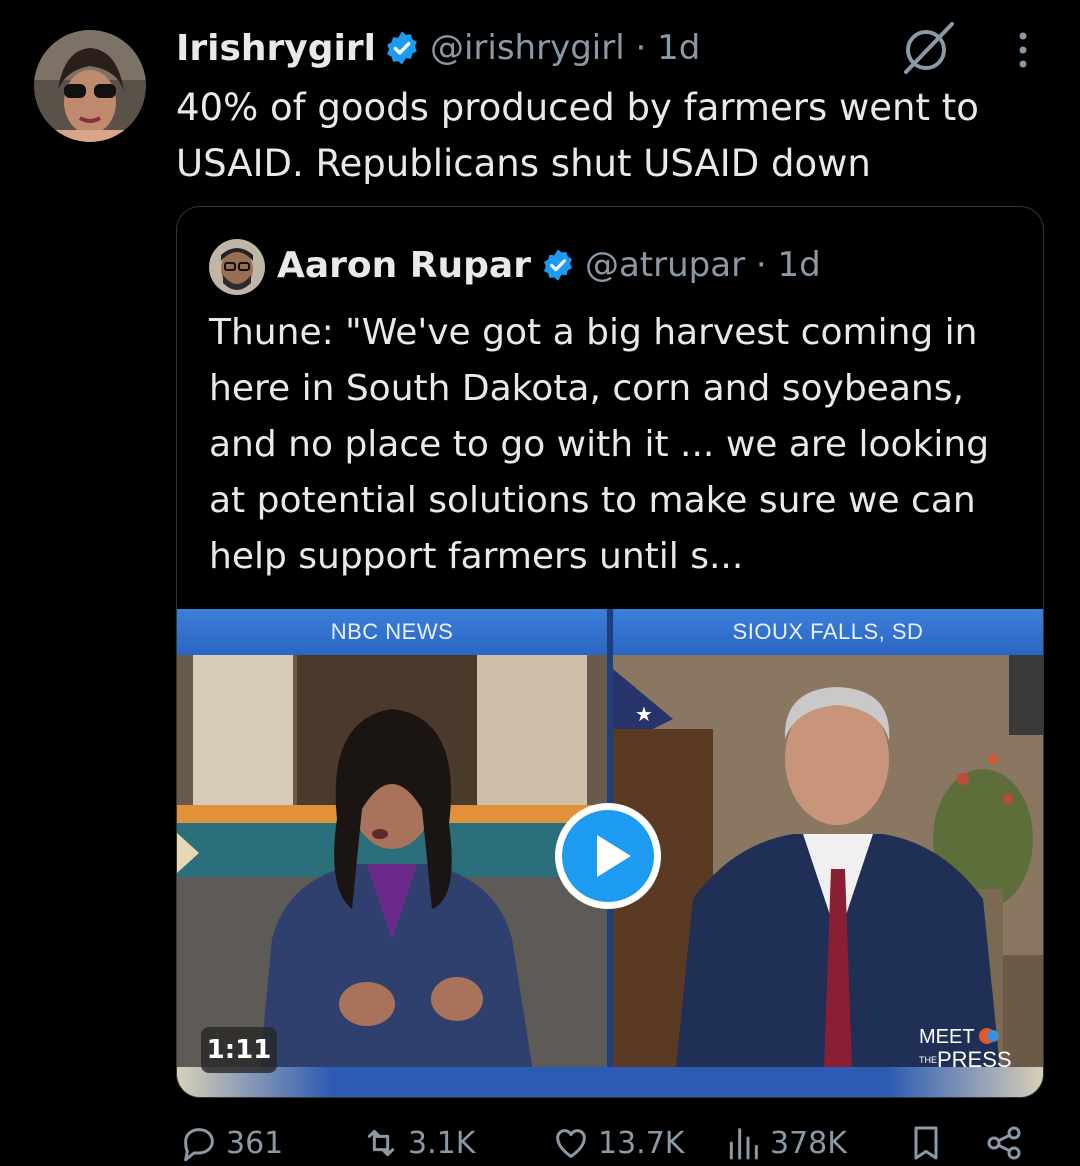 The image size is (1080, 1166). I want to click on left-banner: NBC NEWS, so click(392, 632).